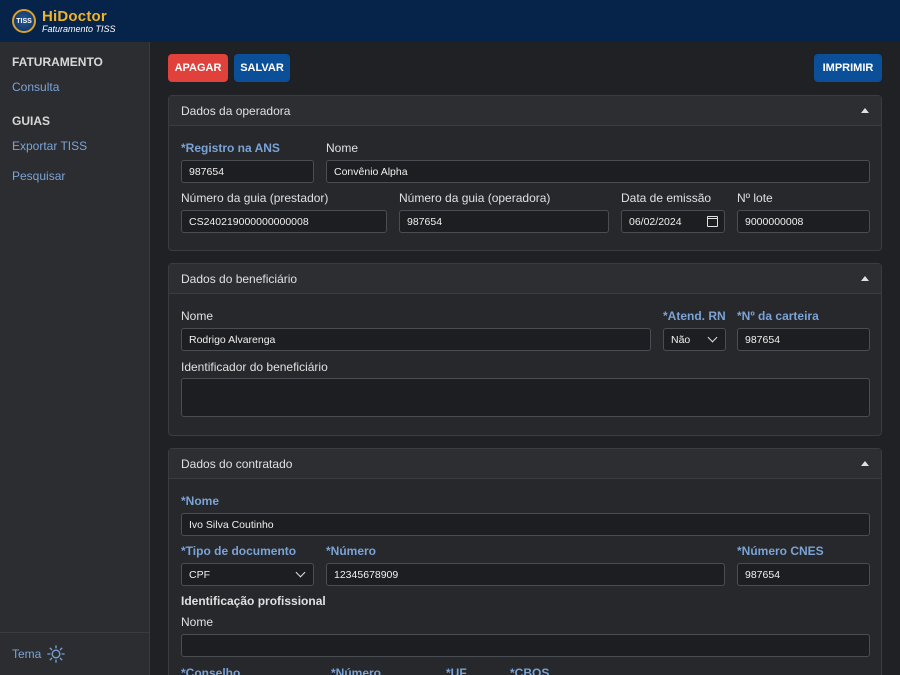 The width and height of the screenshot is (900, 675). Describe the element at coordinates (525, 397) in the screenshot. I see `identificador-textarea` at that location.